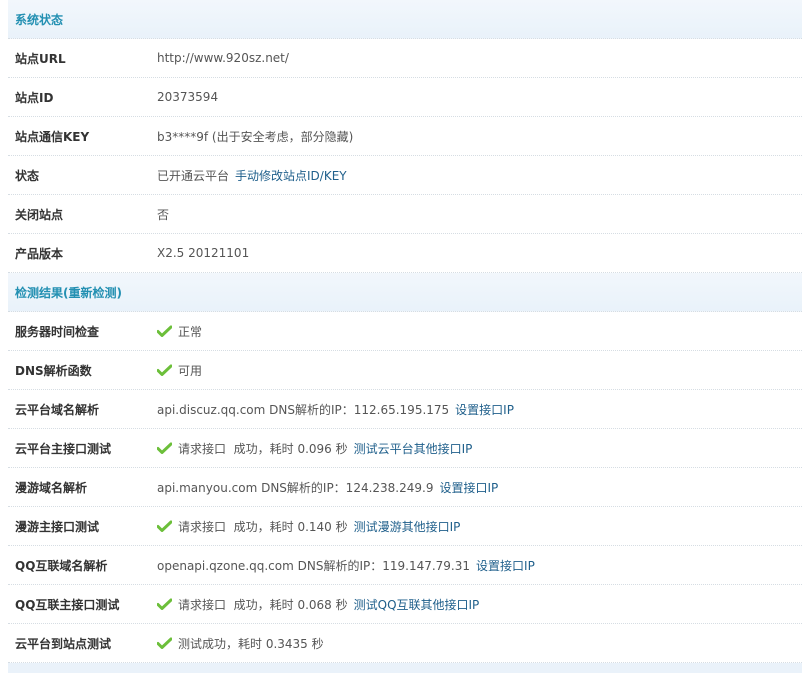 This screenshot has height=673, width=802. I want to click on row-value-cell: 已开通云平台 手动修改站点ID/KEY, so click(252, 175).